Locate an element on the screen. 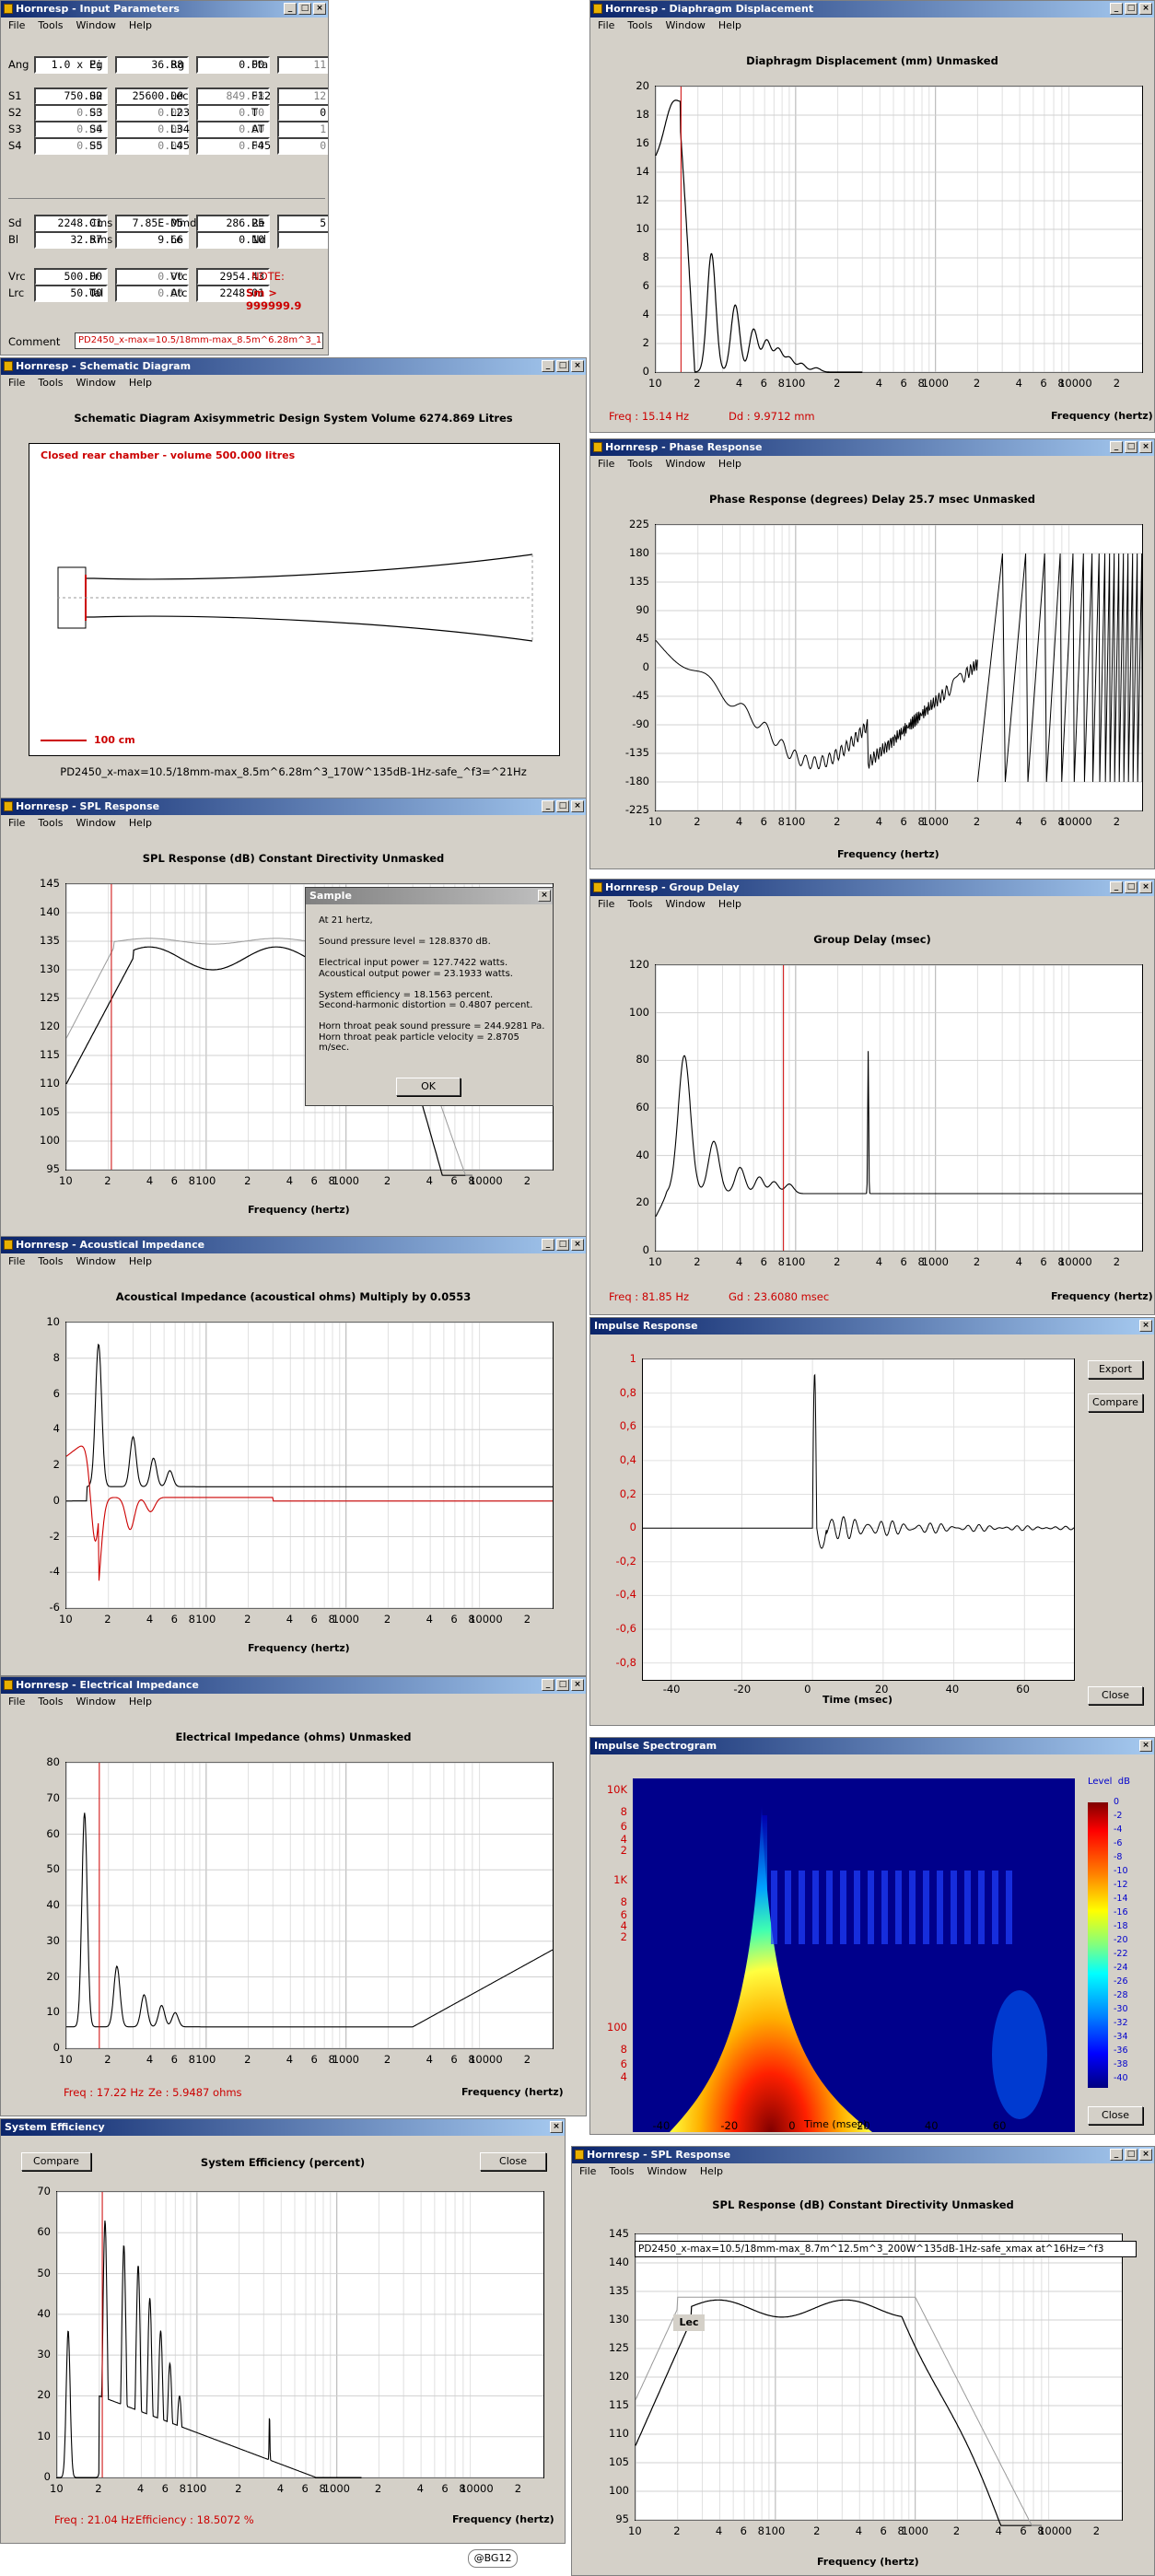 The image size is (1155, 2576). dialog-close-button: × is located at coordinates (544, 896).